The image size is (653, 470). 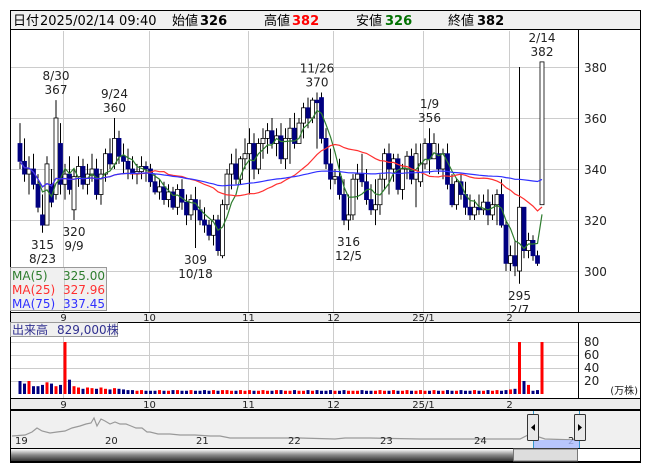 I want to click on volume-tick-label: 80, so click(x=591, y=342).